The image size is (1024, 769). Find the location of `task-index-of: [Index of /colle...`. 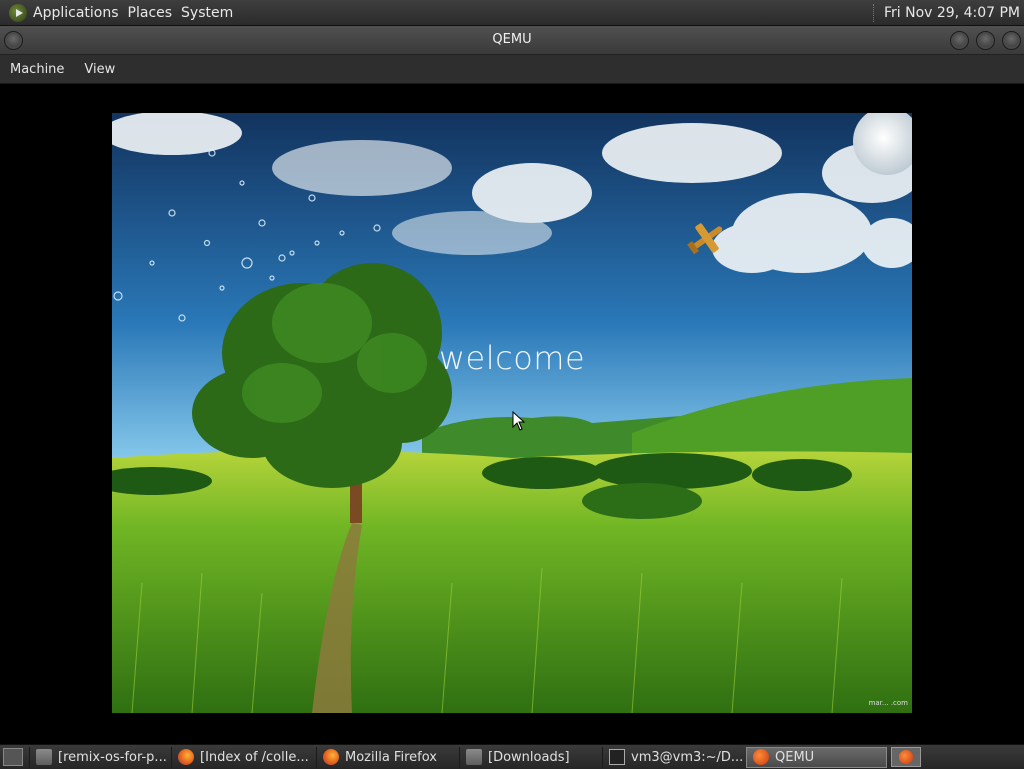

task-index-of: [Index of /colle... is located at coordinates (242, 757).